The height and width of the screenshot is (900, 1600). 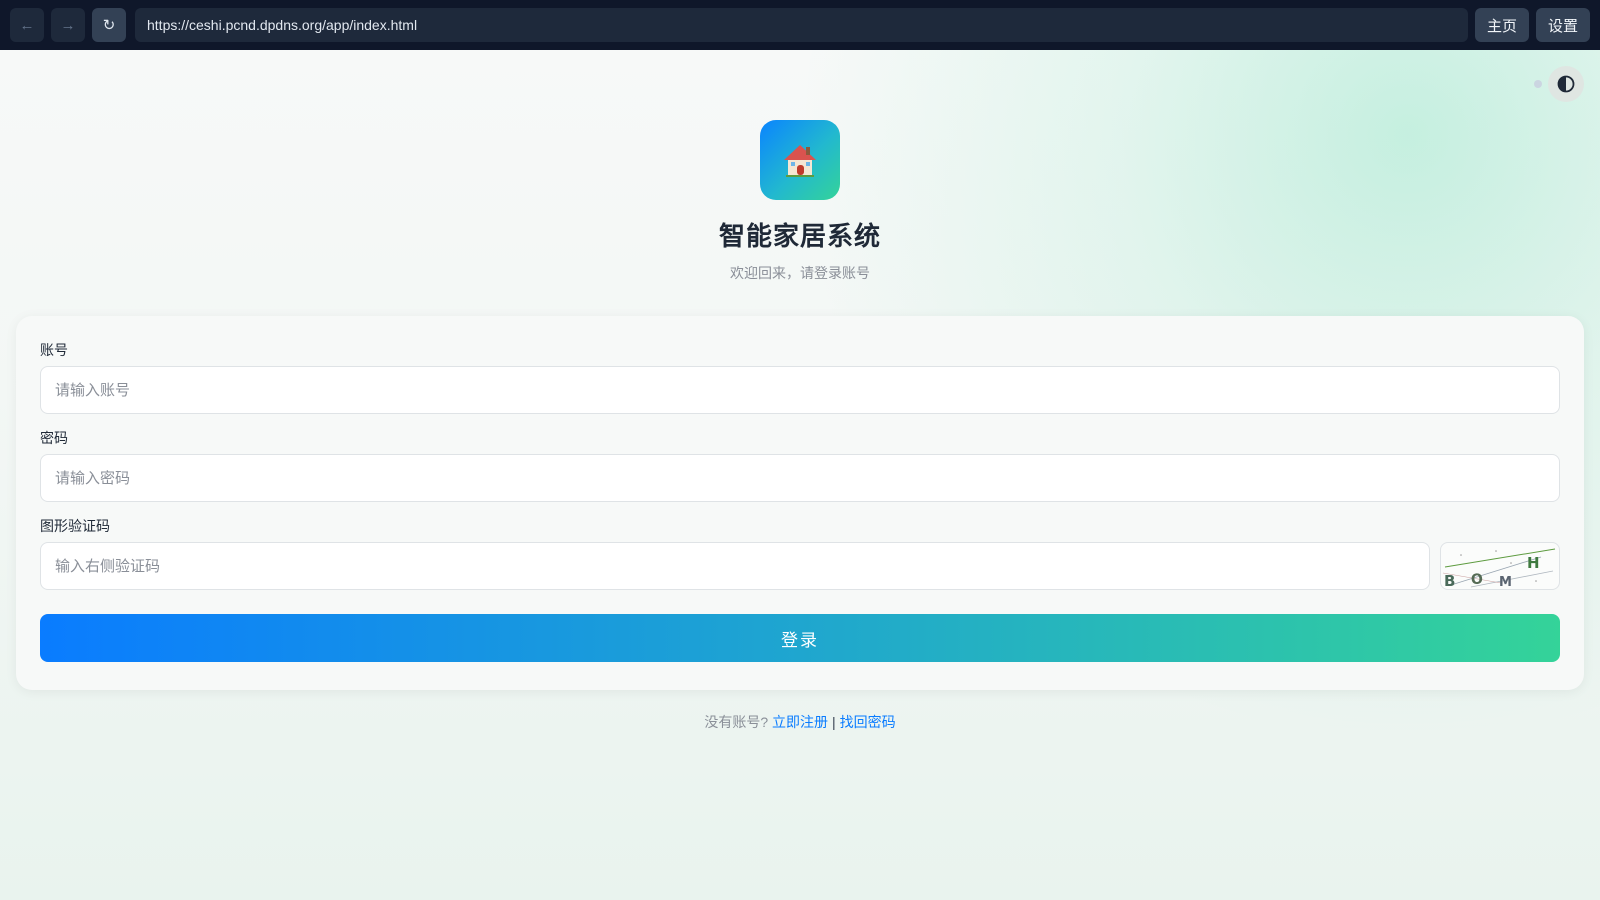 I want to click on app-logo, so click(x=800, y=160).